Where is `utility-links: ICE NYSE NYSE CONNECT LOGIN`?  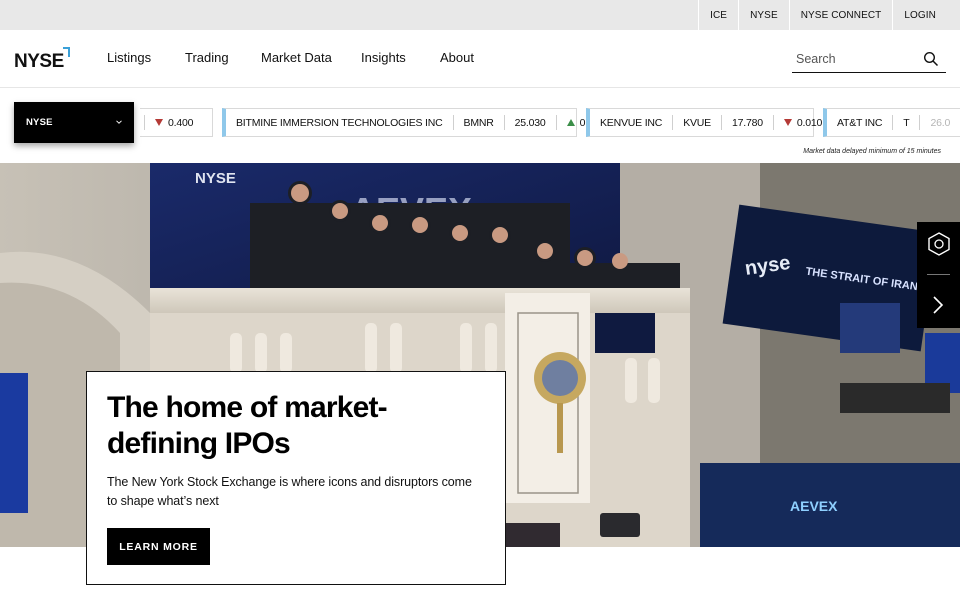 utility-links: ICE NYSE NYSE CONNECT LOGIN is located at coordinates (822, 15).